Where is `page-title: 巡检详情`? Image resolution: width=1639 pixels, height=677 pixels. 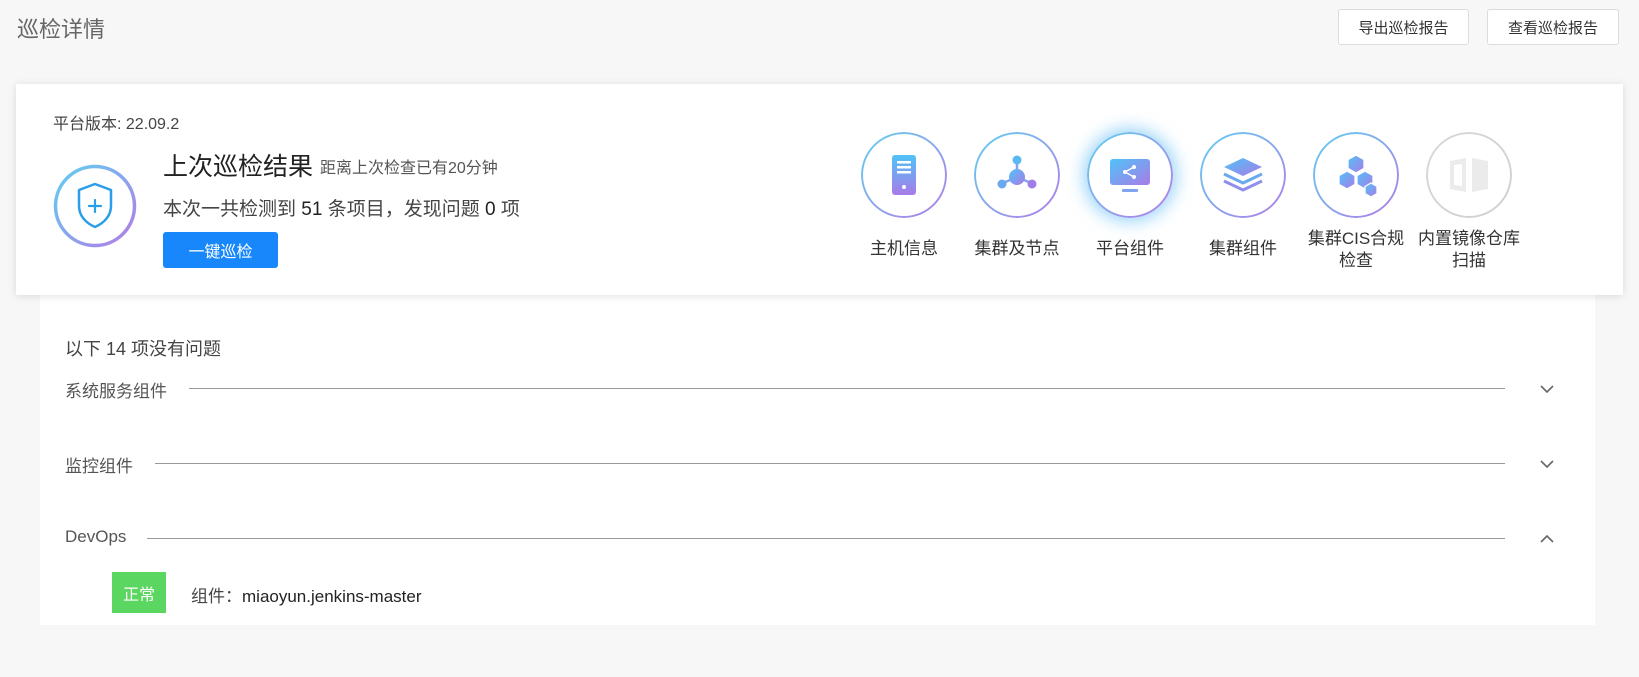 page-title: 巡检详情 is located at coordinates (61, 29).